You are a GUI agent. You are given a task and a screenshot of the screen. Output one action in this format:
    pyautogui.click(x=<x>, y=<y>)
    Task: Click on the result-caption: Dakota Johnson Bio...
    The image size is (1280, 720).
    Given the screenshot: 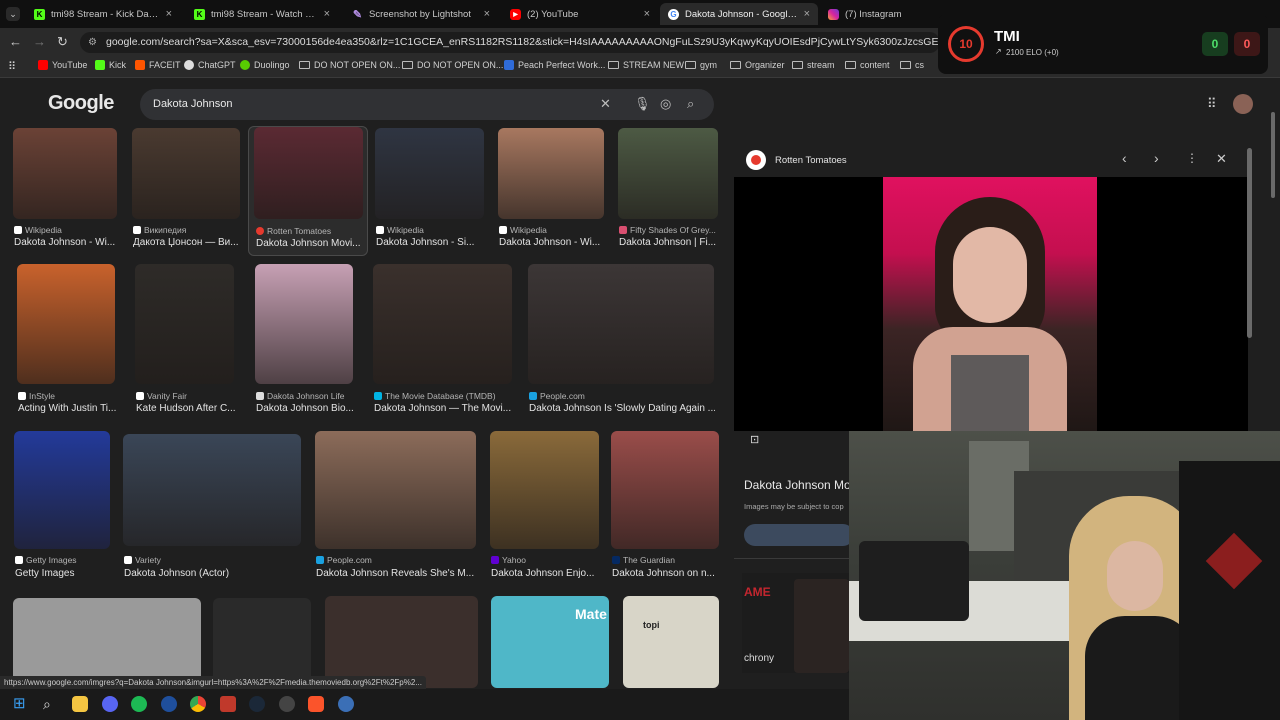 What is the action you would take?
    pyautogui.click(x=305, y=408)
    